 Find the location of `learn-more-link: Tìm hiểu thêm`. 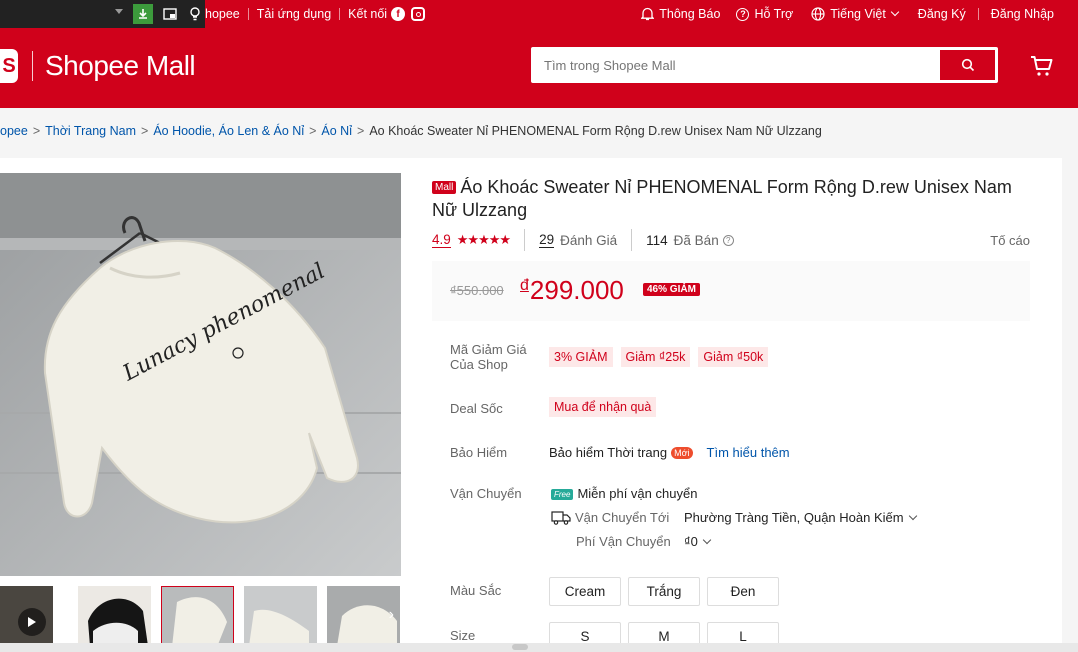

learn-more-link: Tìm hiểu thêm is located at coordinates (748, 452).